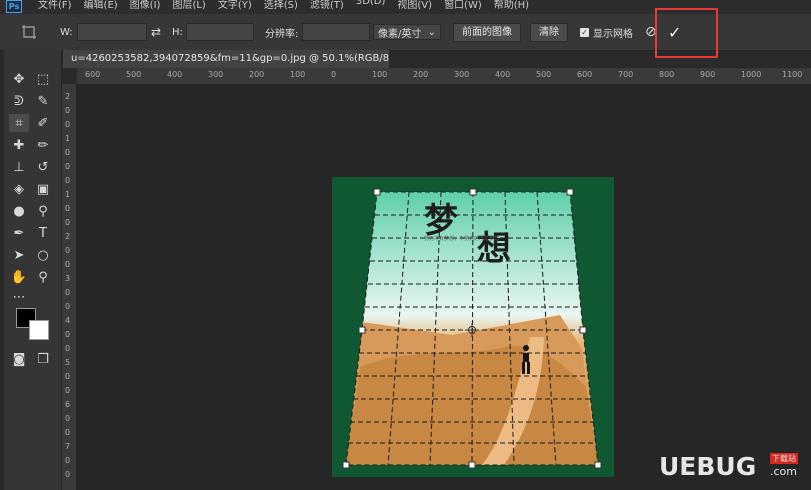 The width and height of the screenshot is (811, 490). I want to click on resolution-label: 分辨率:, so click(282, 34).